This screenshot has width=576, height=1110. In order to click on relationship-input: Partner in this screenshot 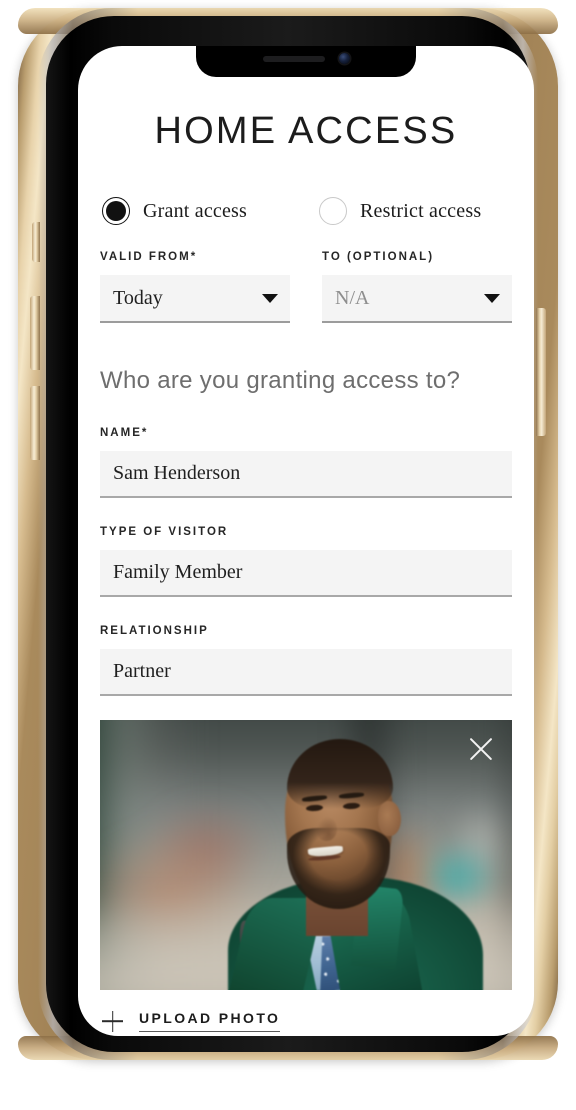, I will do `click(306, 672)`.